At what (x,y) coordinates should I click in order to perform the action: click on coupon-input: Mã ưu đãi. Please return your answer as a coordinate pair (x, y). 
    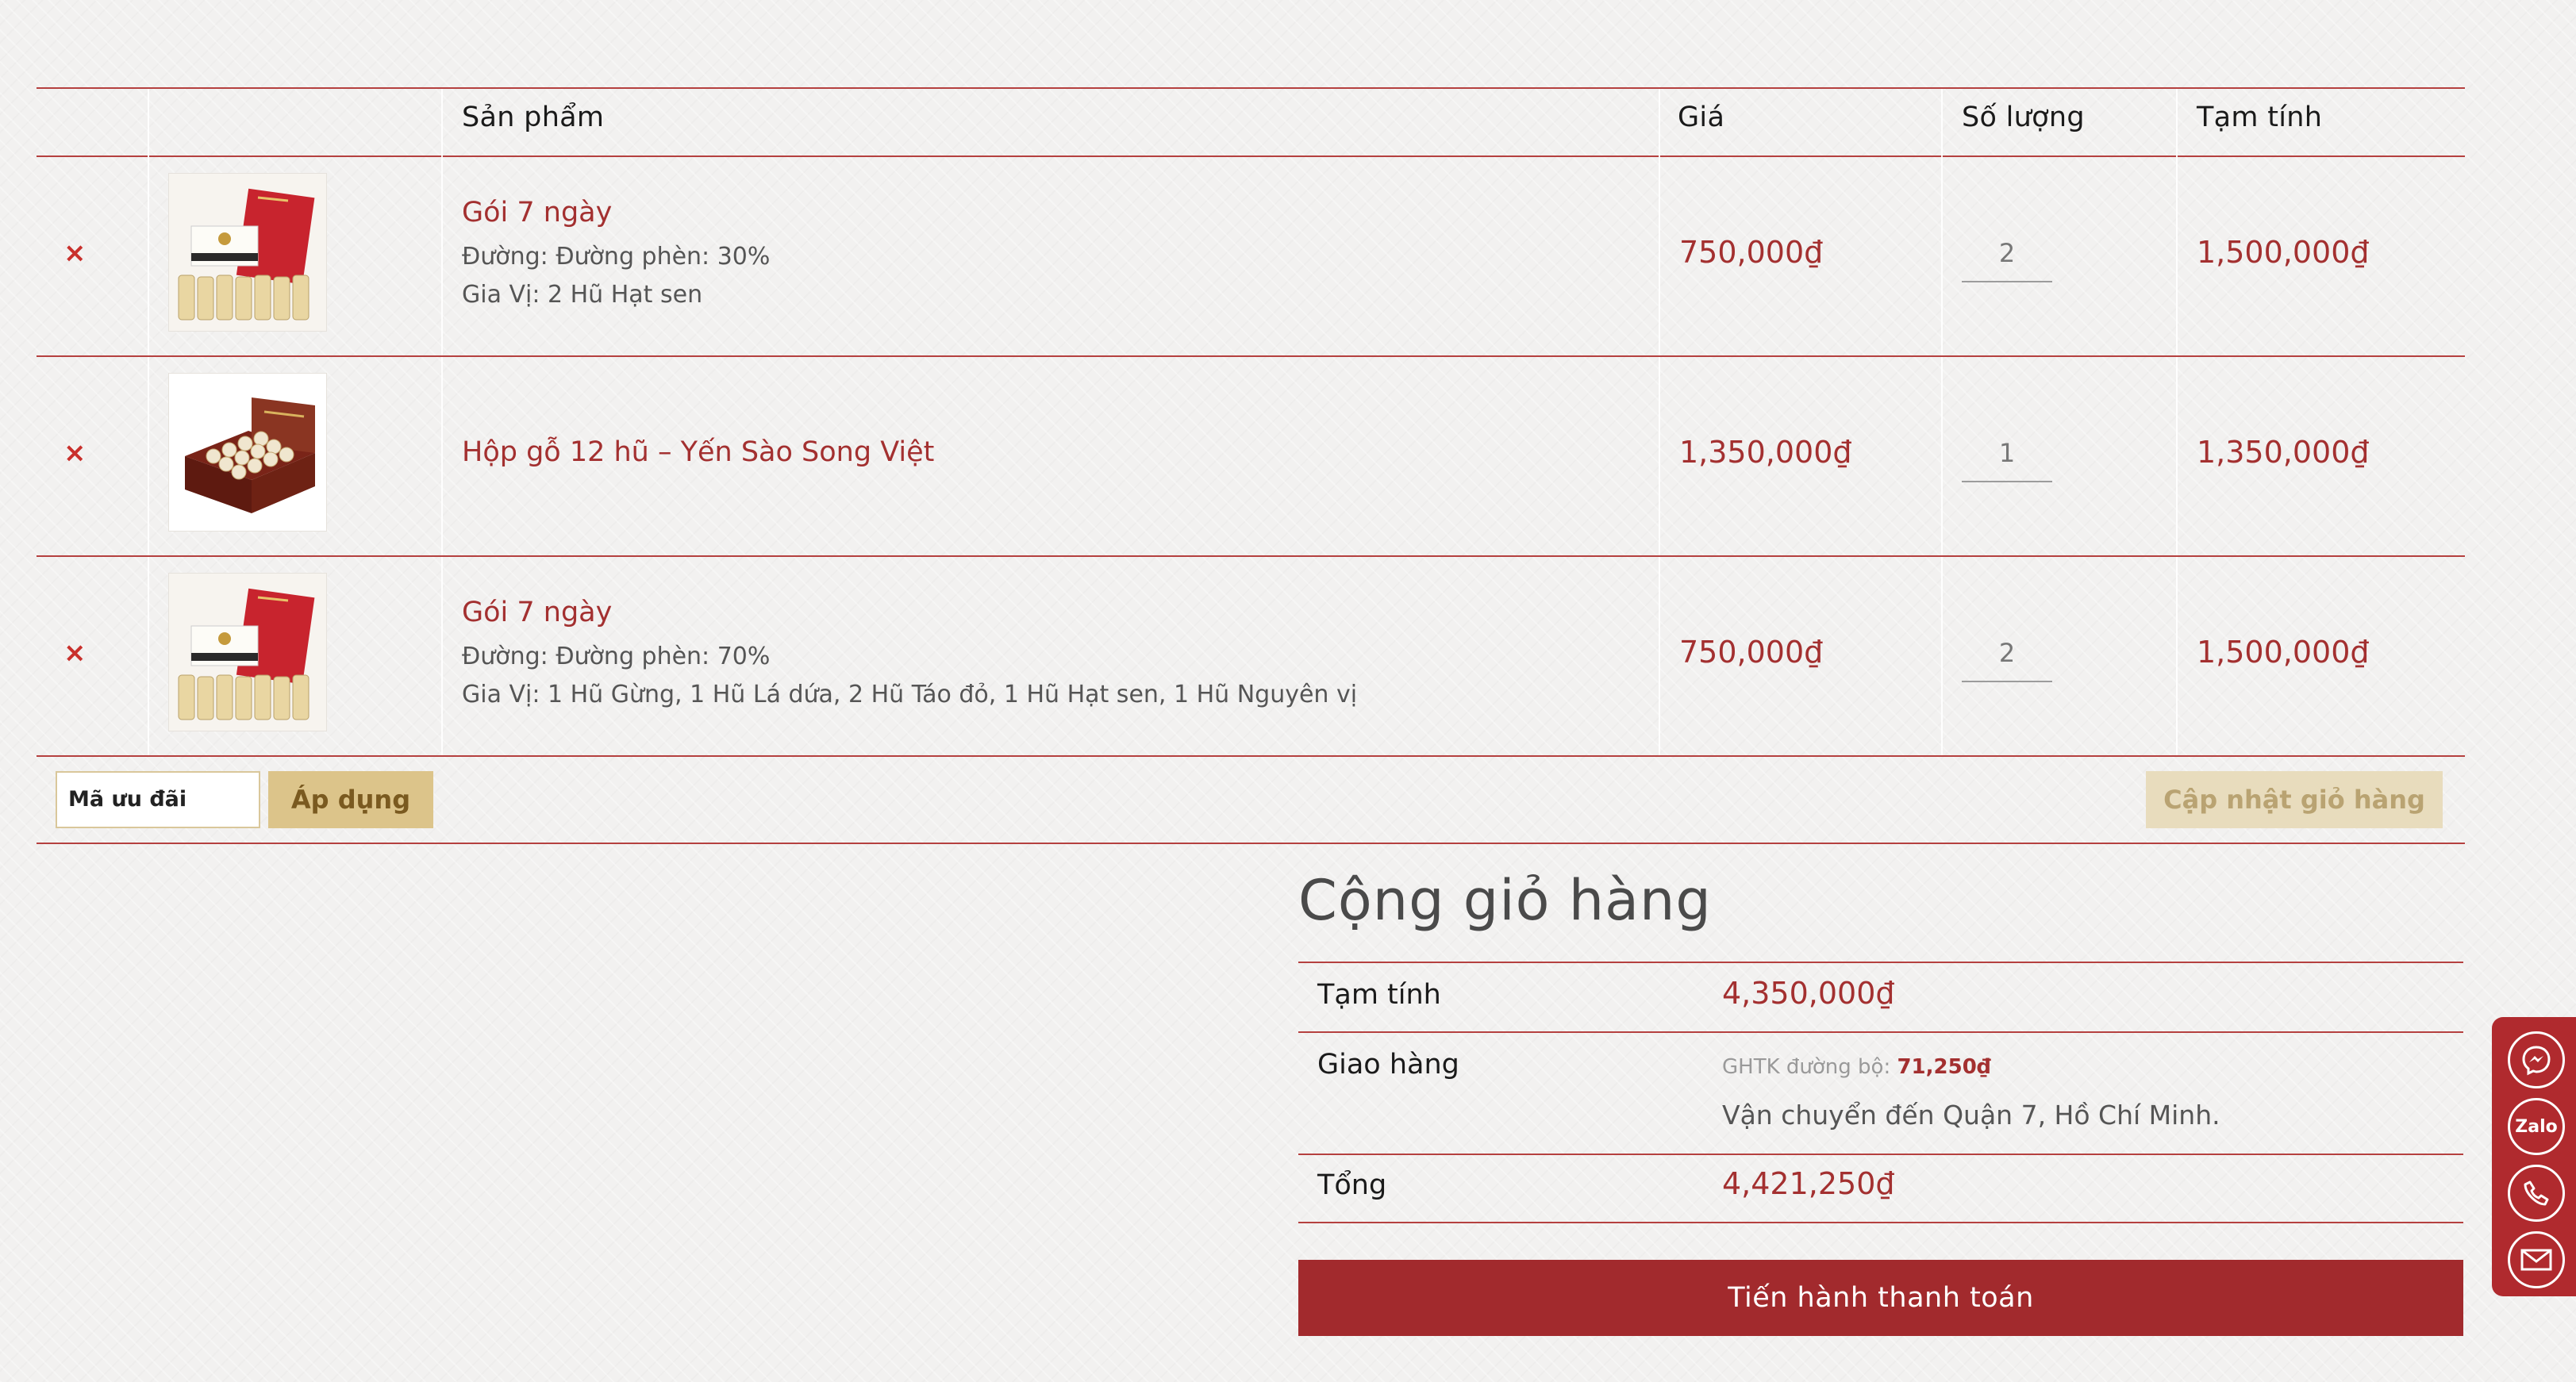
    Looking at the image, I should click on (158, 799).